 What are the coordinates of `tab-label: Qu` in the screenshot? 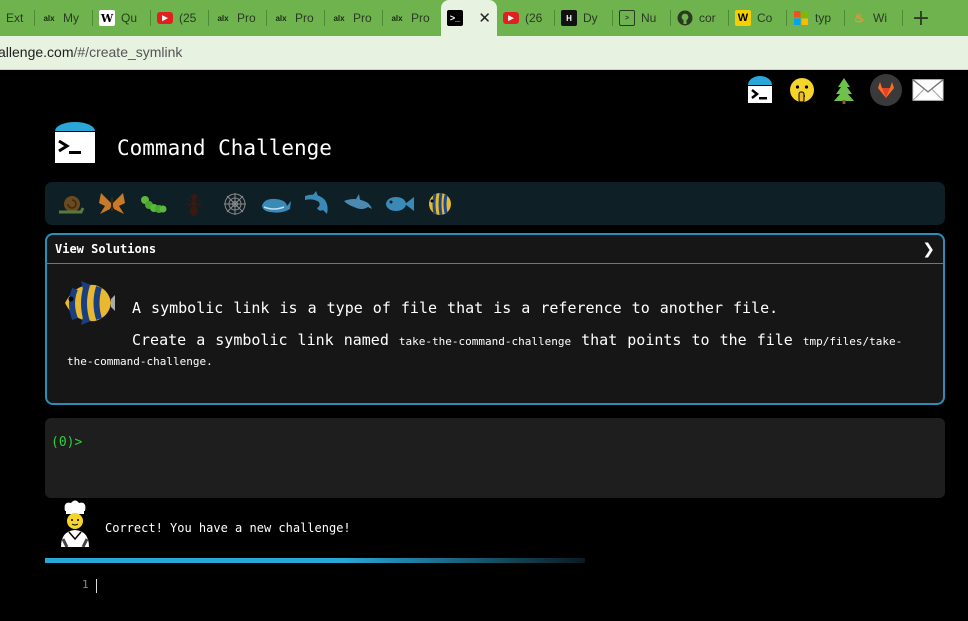 It's located at (129, 18).